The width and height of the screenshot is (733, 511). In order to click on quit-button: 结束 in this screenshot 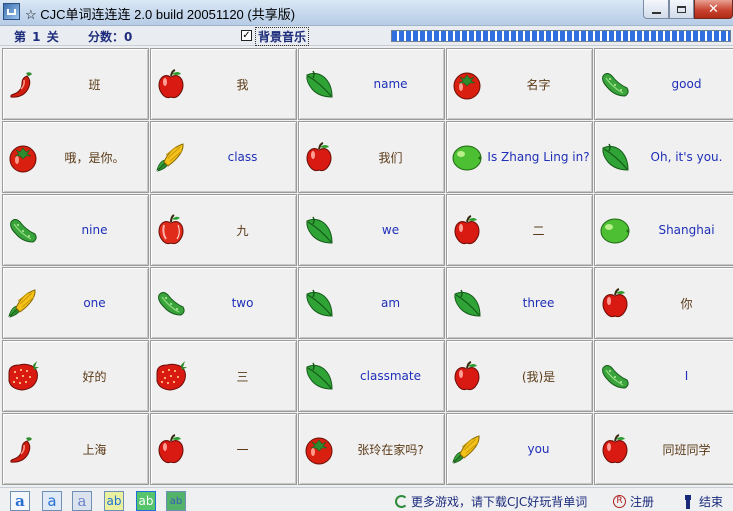, I will do `click(703, 501)`.